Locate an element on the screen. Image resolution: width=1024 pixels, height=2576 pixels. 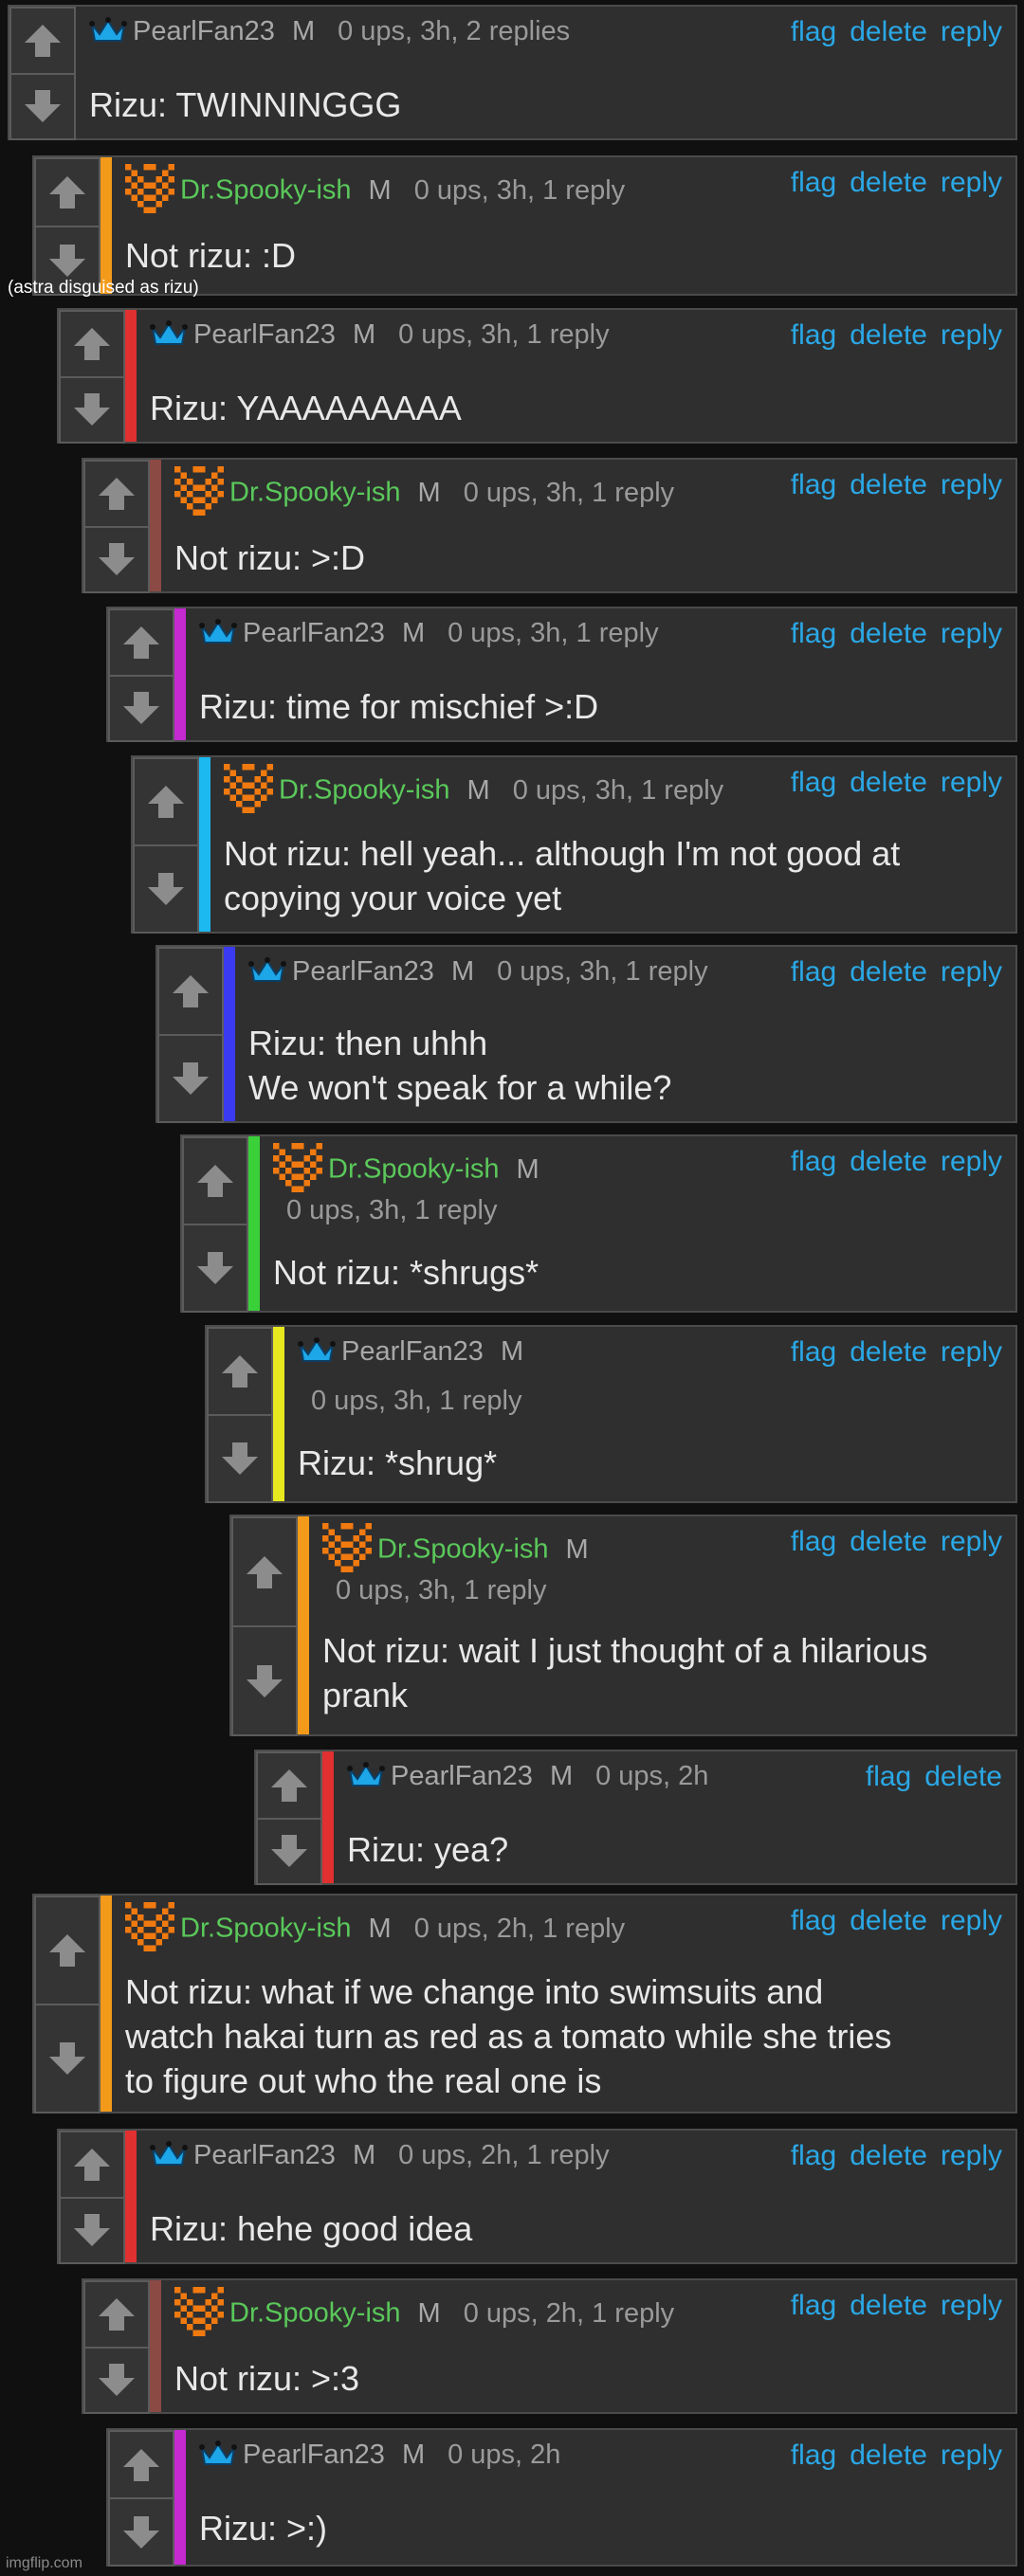
comment-text: Rizu: time for mischief >:D is located at coordinates (600, 706).